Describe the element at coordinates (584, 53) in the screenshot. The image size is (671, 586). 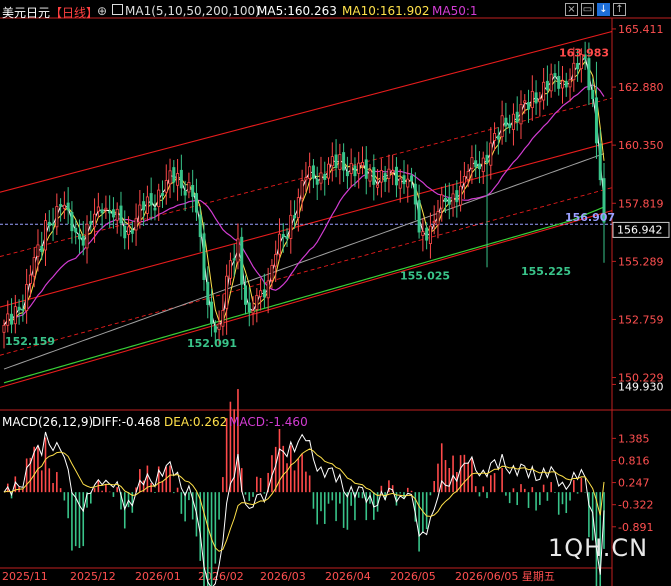
I see `high-annotation: 163.983` at that location.